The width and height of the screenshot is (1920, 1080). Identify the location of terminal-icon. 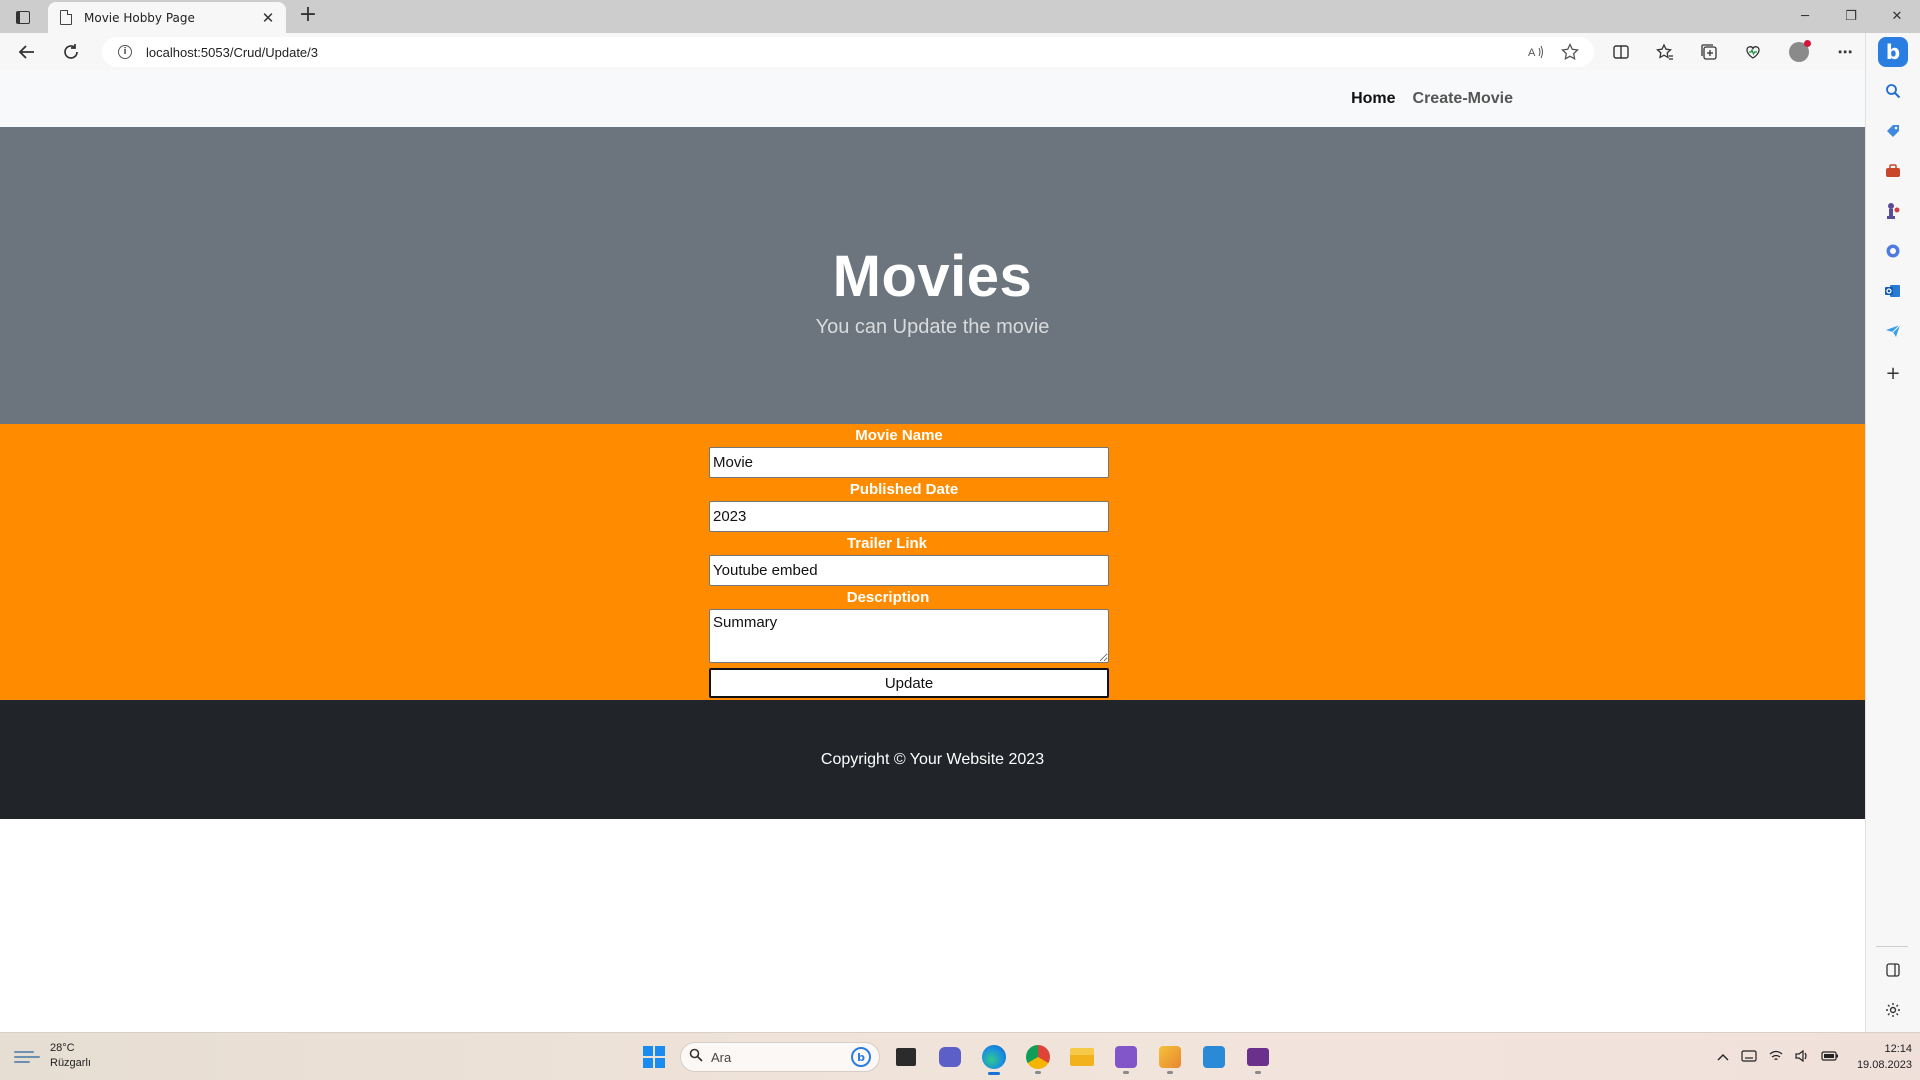
(1258, 1057).